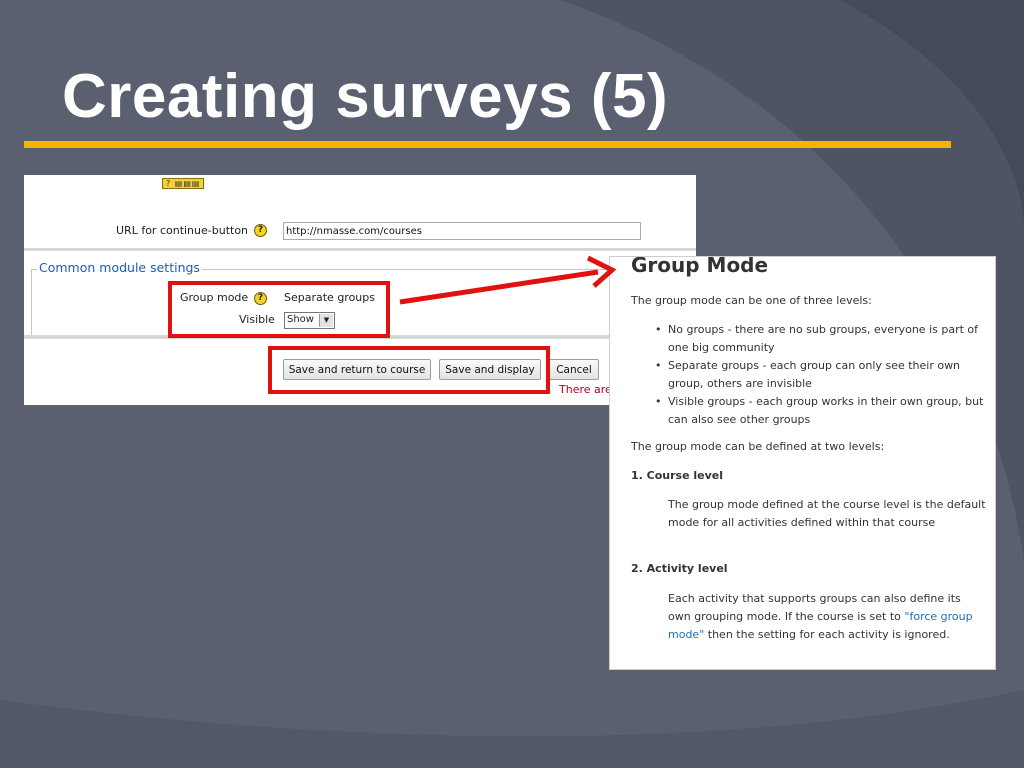 The width and height of the screenshot is (1024, 768). I want to click on activity-level-heading: 2. Activity level, so click(679, 568).